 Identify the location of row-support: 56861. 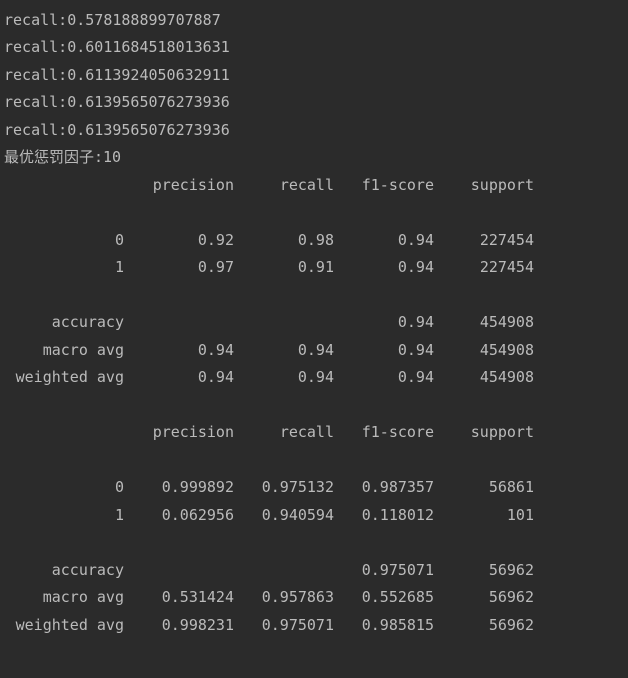
(511, 487).